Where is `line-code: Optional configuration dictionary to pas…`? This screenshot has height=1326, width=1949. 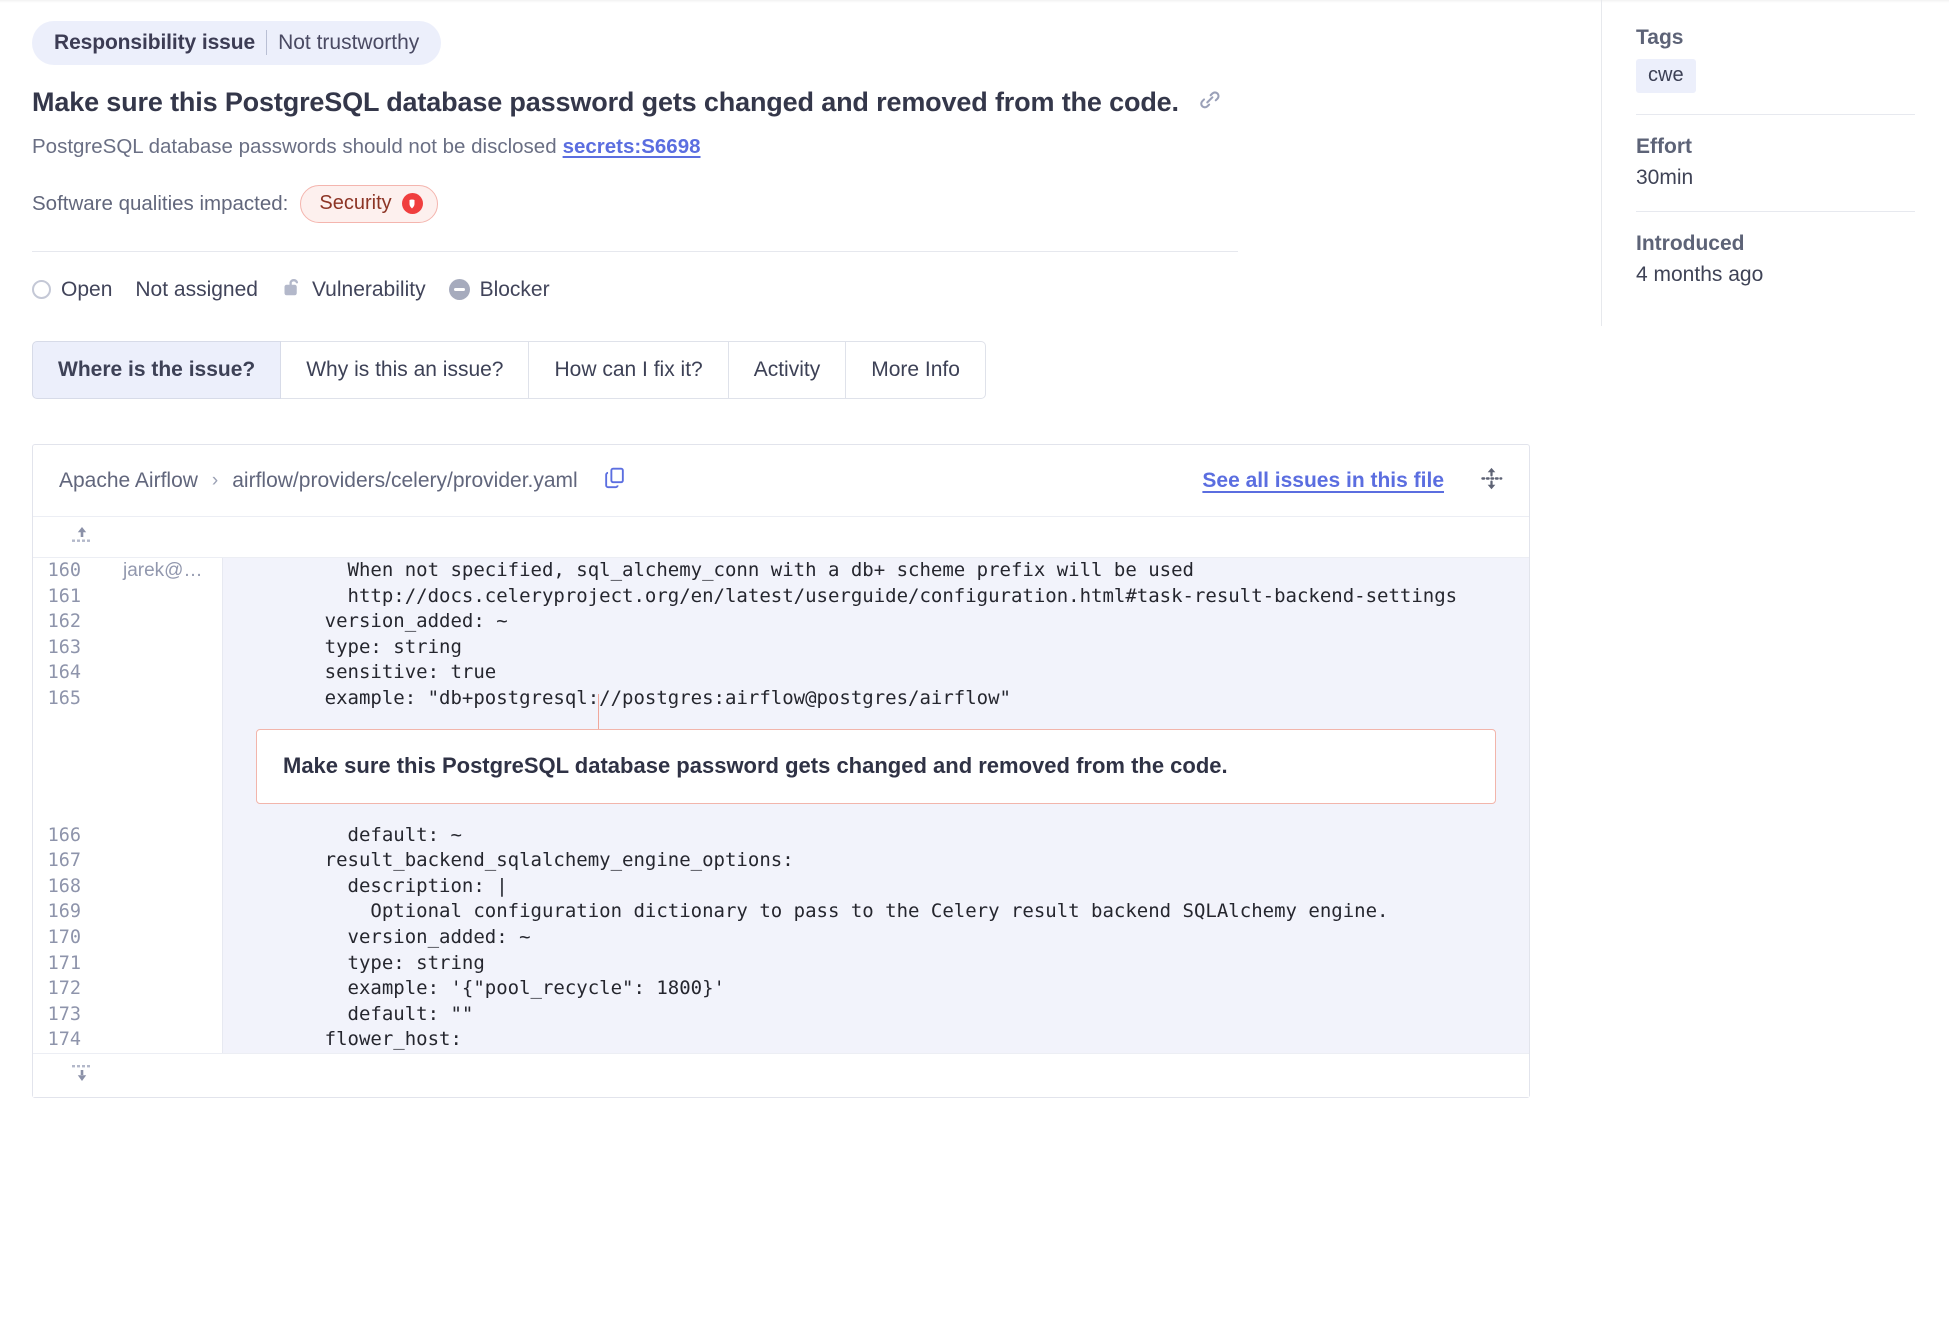 line-code: Optional configuration dictionary to pas… is located at coordinates (876, 912).